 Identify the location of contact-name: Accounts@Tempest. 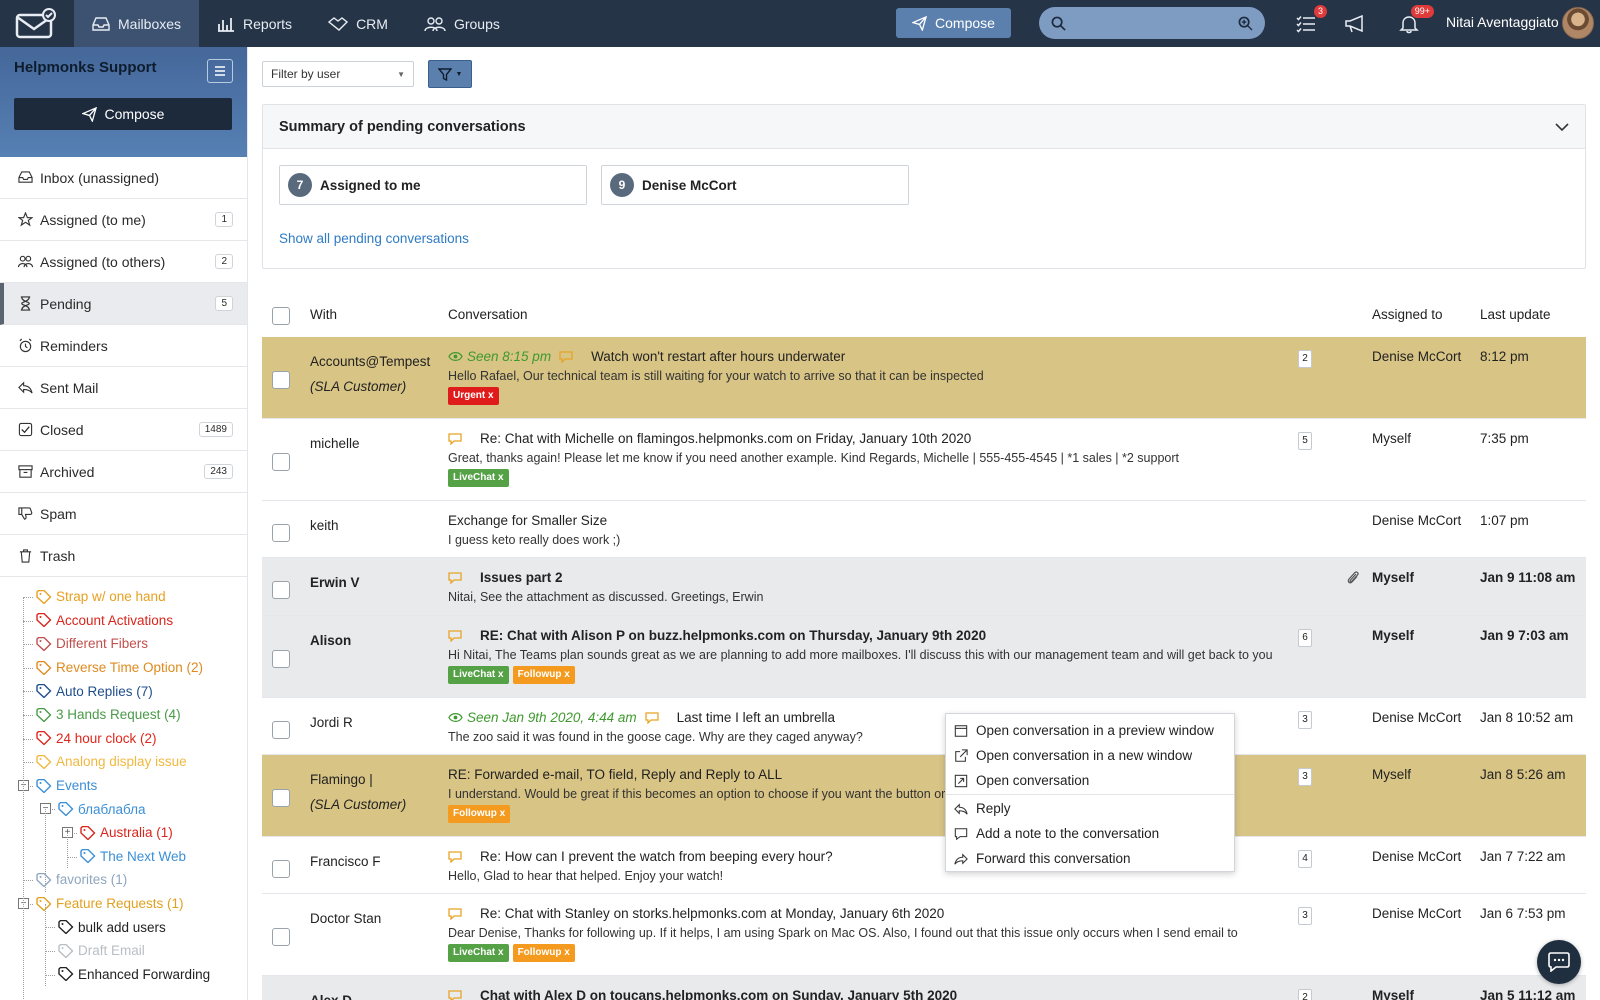
(370, 361).